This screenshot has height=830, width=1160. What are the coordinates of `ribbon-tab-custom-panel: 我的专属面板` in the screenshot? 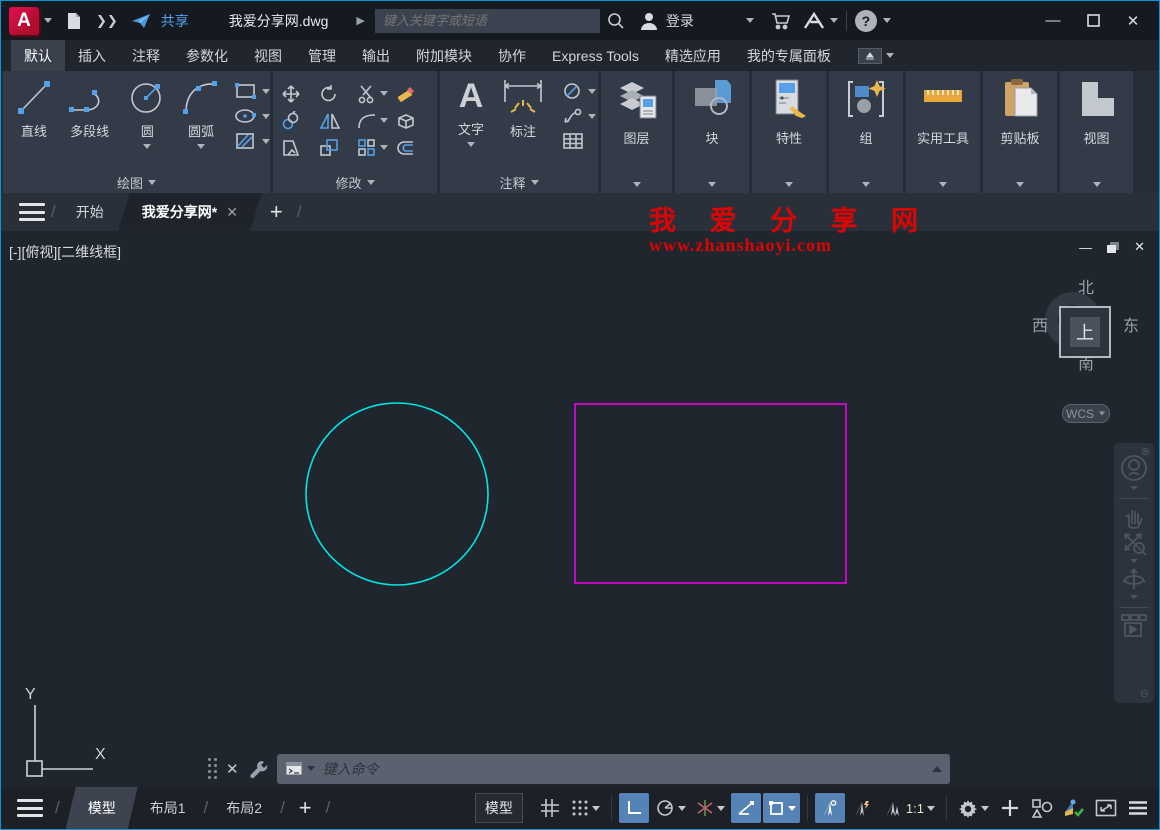 It's located at (789, 55).